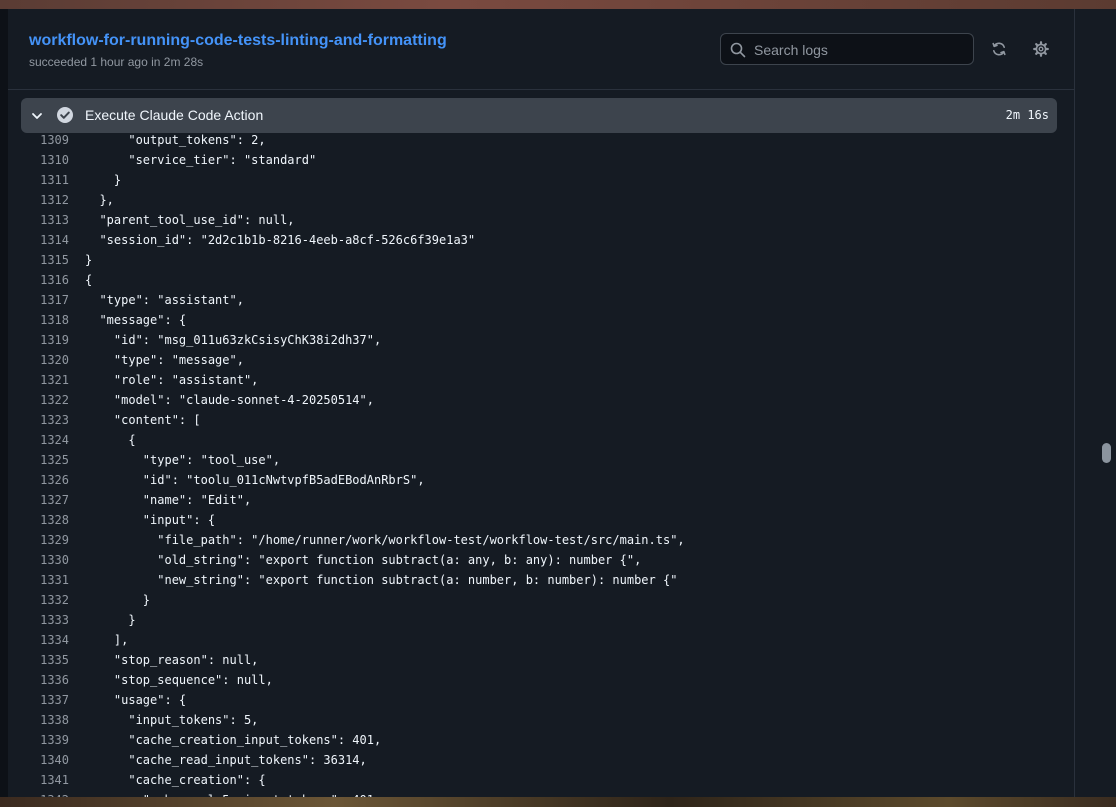 This screenshot has width=1116, height=807. What do you see at coordinates (38, 620) in the screenshot?
I see `log-line-number: 1333` at bounding box center [38, 620].